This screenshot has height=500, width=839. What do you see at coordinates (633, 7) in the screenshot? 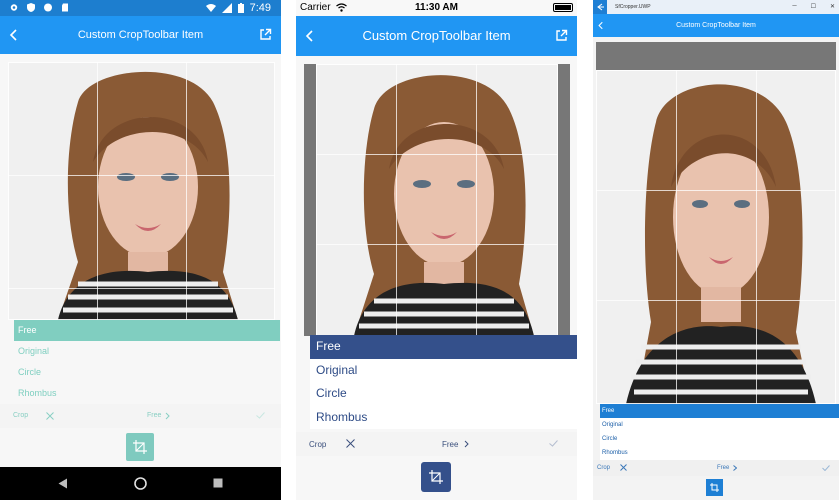
I see `window-title: SfCropper.UWP` at bounding box center [633, 7].